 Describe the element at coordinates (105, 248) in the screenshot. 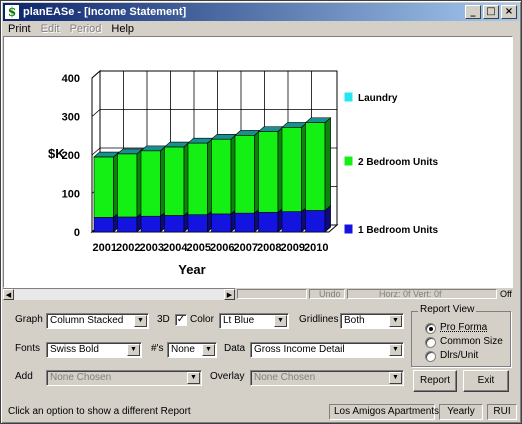

I see `x-tick-label: 2001` at that location.